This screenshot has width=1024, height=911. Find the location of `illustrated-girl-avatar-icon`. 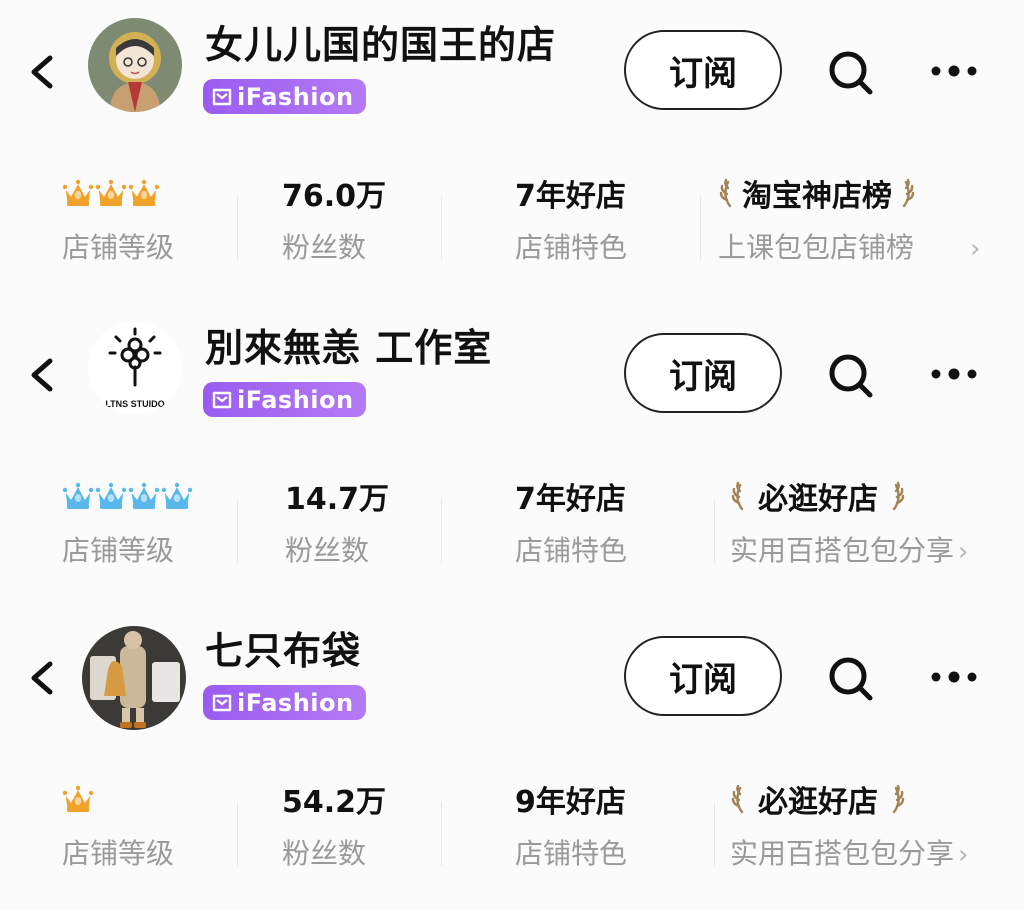

illustrated-girl-avatar-icon is located at coordinates (135, 65).